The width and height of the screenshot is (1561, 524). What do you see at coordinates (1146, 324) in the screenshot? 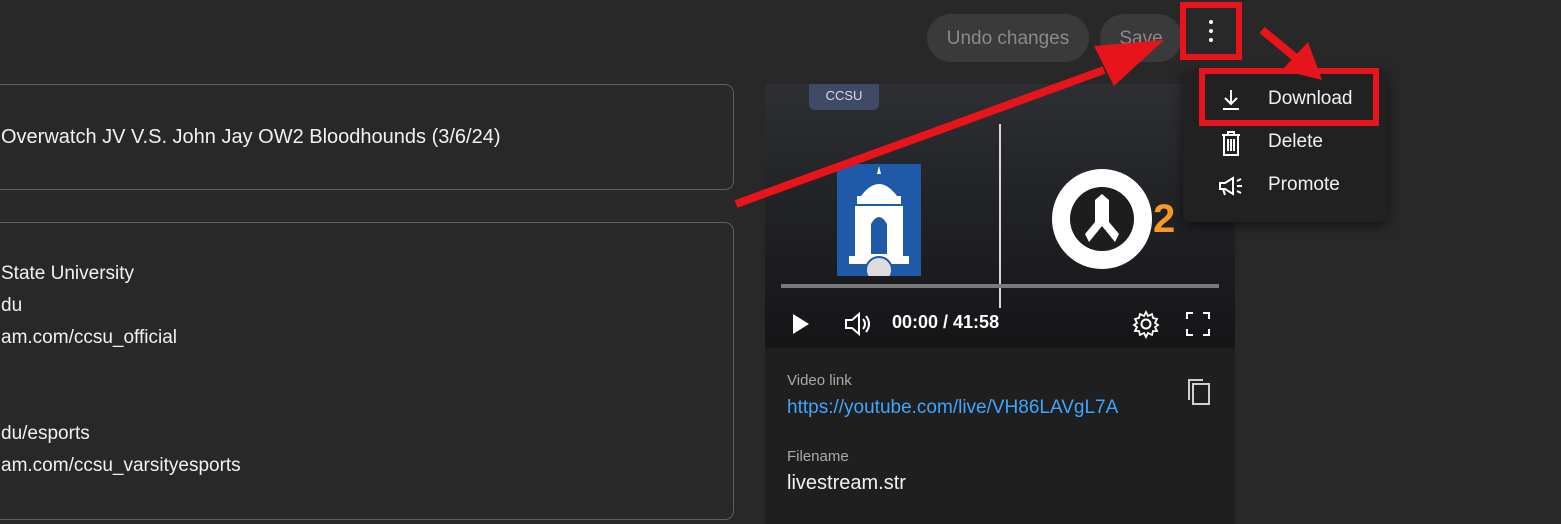
I see `settings-gear-icon` at bounding box center [1146, 324].